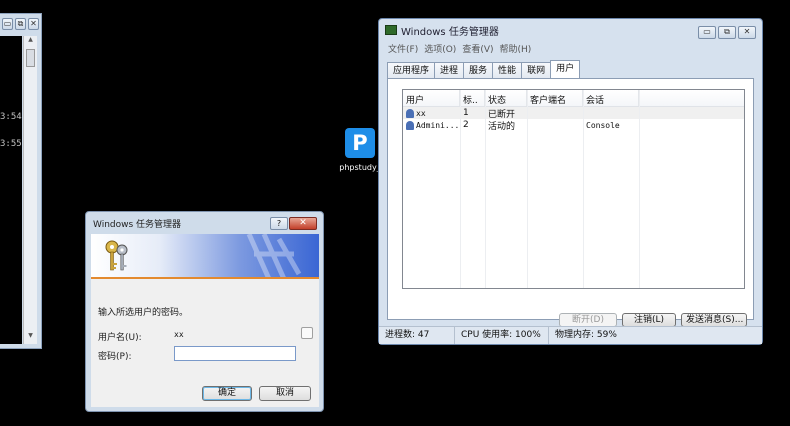 This screenshot has height=426, width=790. I want to click on dialog-controls: ? ✕, so click(293, 223).